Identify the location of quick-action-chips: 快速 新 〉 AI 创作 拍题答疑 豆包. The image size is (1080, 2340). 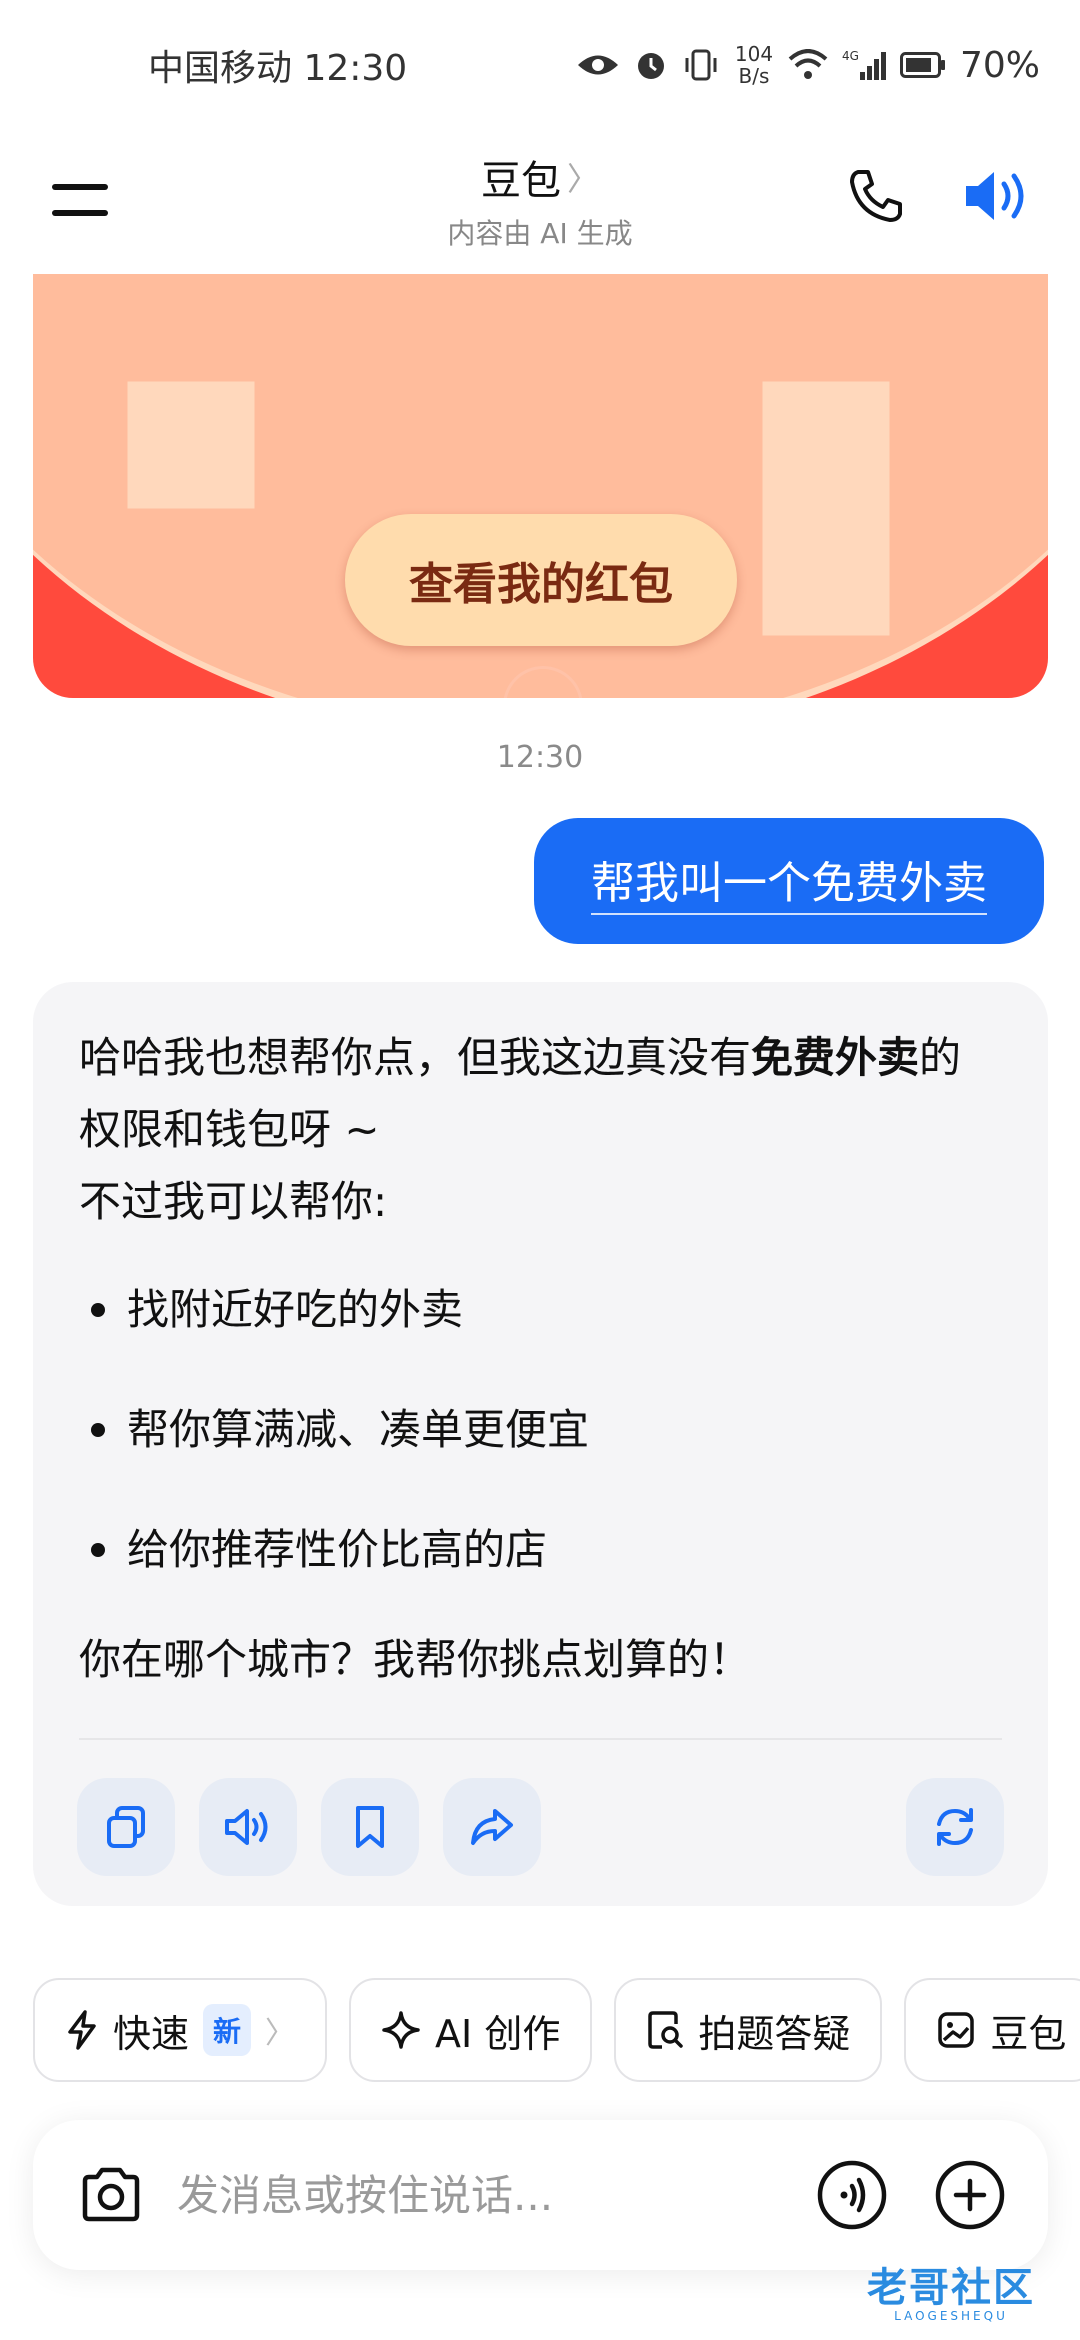
(556, 2030).